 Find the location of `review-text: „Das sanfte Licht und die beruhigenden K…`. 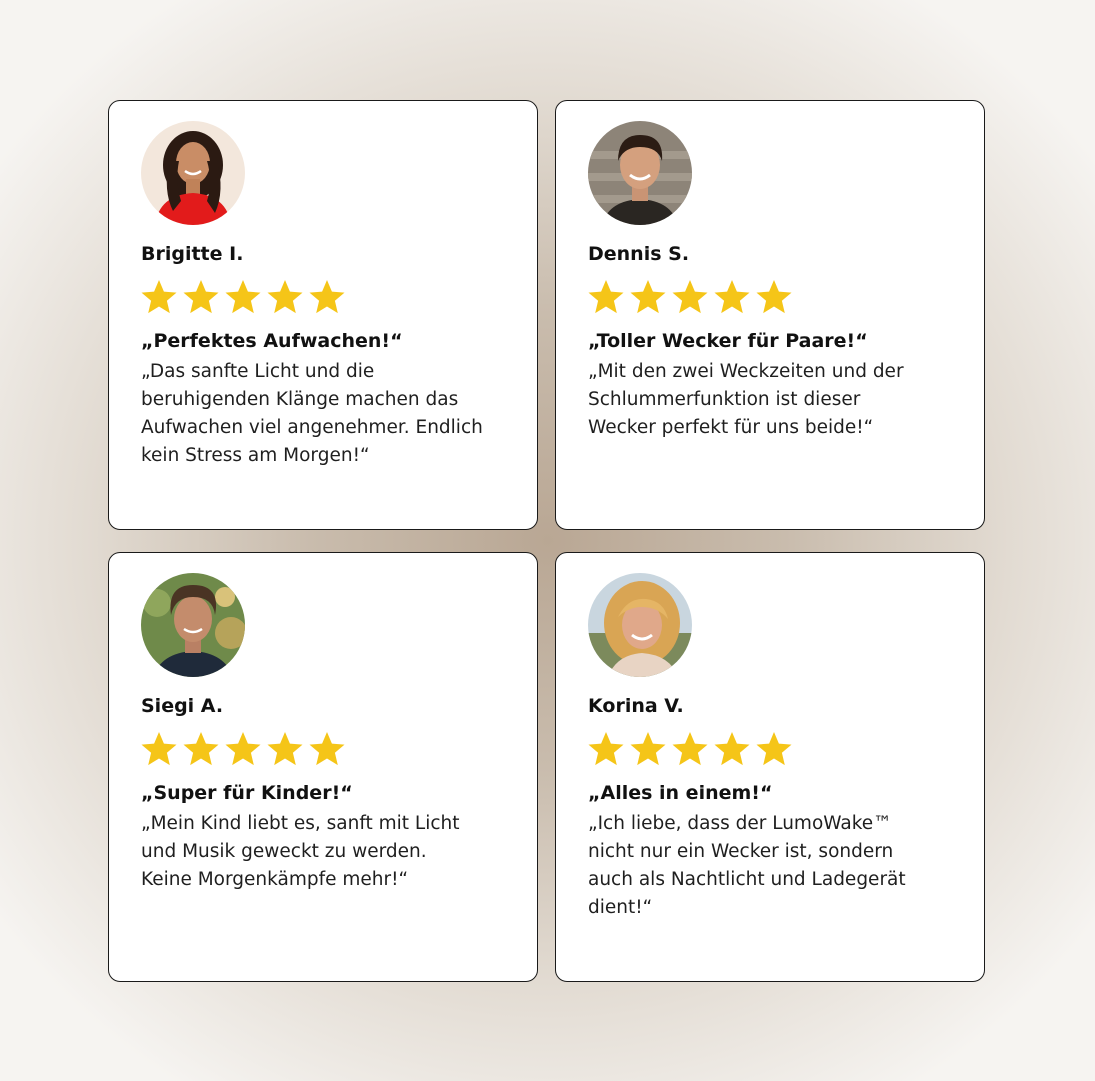

review-text: „Das sanfte Licht und die beruhigenden K… is located at coordinates (312, 413).